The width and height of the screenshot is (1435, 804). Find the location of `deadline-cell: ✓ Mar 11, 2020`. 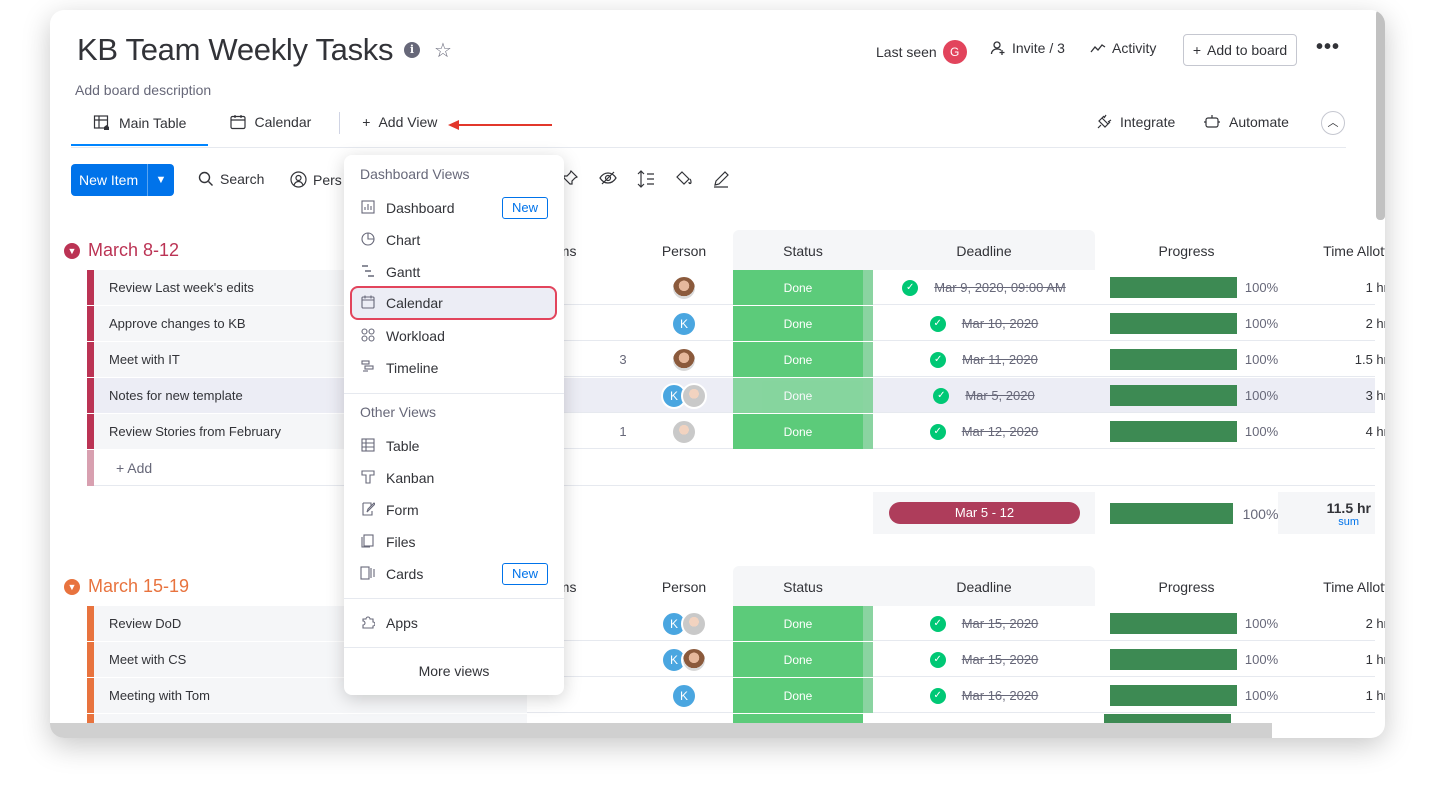

deadline-cell: ✓ Mar 11, 2020 is located at coordinates (984, 359).